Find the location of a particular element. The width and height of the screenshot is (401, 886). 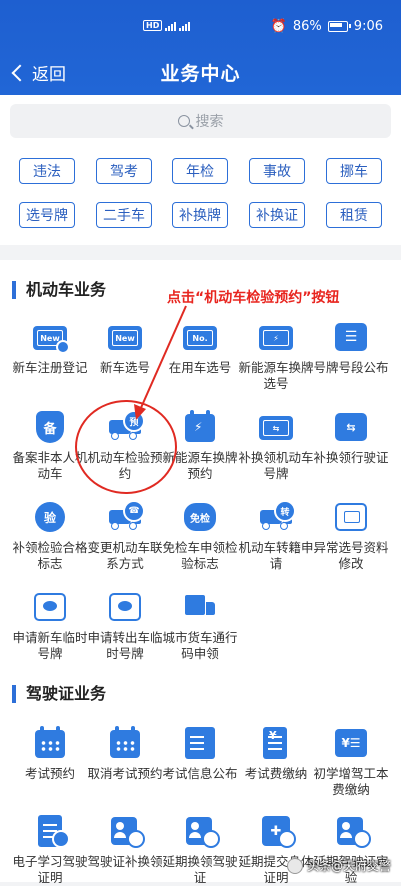

quick-chip: 年检 is located at coordinates (200, 171).